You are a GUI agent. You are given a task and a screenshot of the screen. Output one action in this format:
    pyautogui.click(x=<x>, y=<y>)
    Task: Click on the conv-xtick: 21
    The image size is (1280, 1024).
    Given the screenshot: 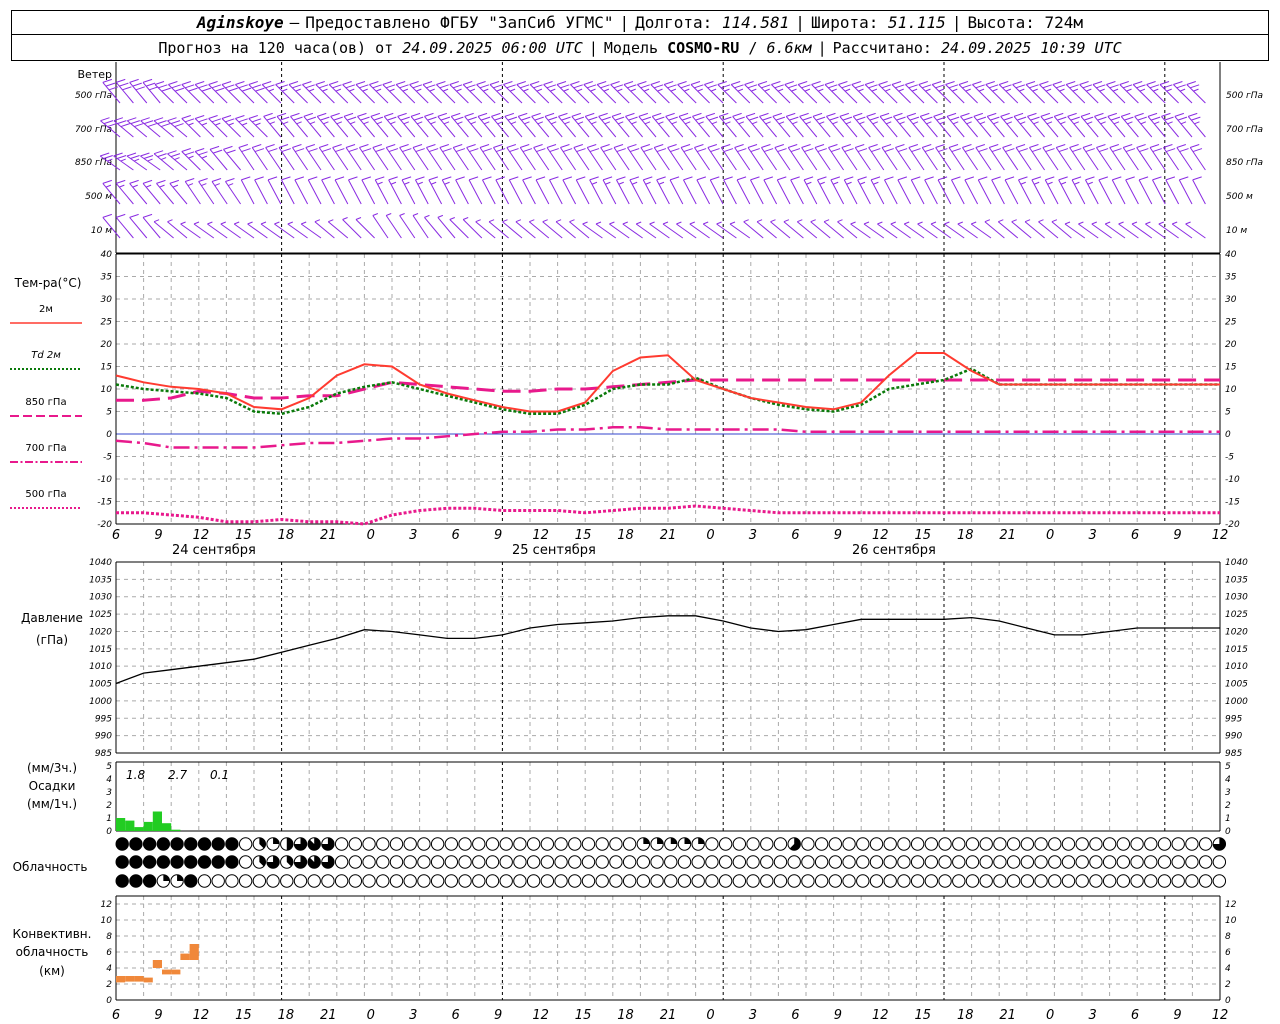 What is the action you would take?
    pyautogui.click(x=668, y=1015)
    